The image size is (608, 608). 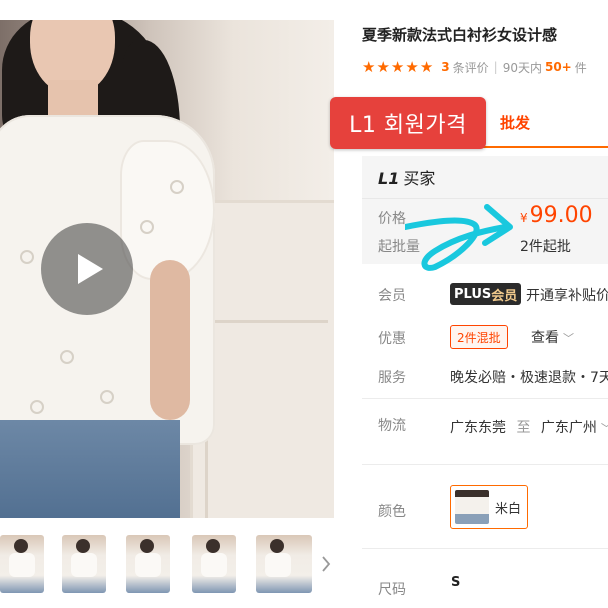 I want to click on sales-prefix: 90天内, so click(x=522, y=67).